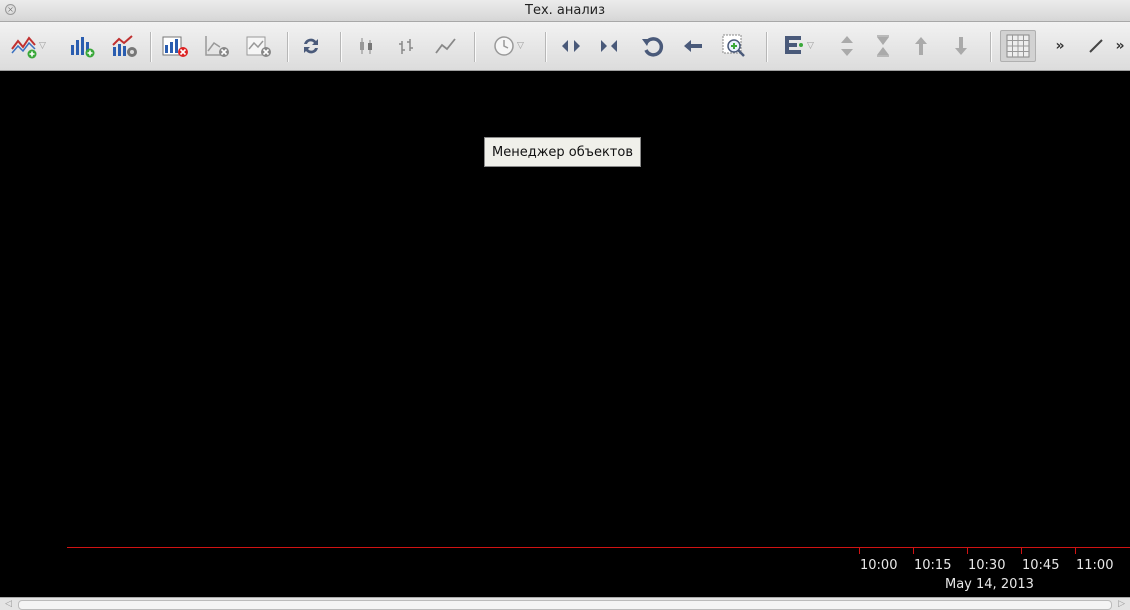  I want to click on compress-horizontal-button, so click(609, 46).